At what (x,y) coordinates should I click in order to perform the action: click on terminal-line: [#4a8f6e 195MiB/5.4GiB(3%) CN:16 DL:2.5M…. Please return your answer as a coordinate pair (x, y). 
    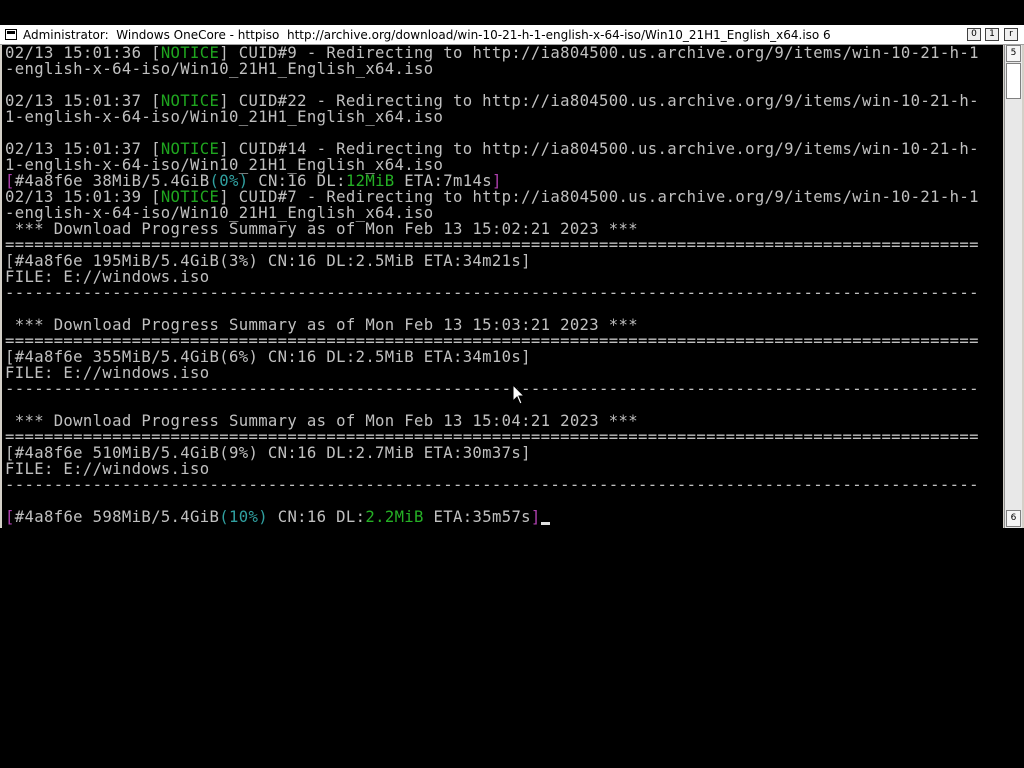
    Looking at the image, I should click on (492, 261).